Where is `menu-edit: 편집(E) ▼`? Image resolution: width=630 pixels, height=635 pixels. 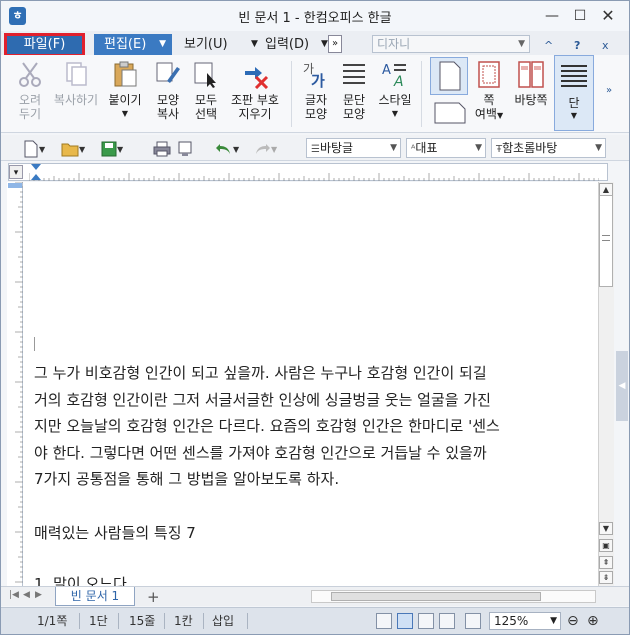
menu-edit: 편집(E) ▼ is located at coordinates (133, 44).